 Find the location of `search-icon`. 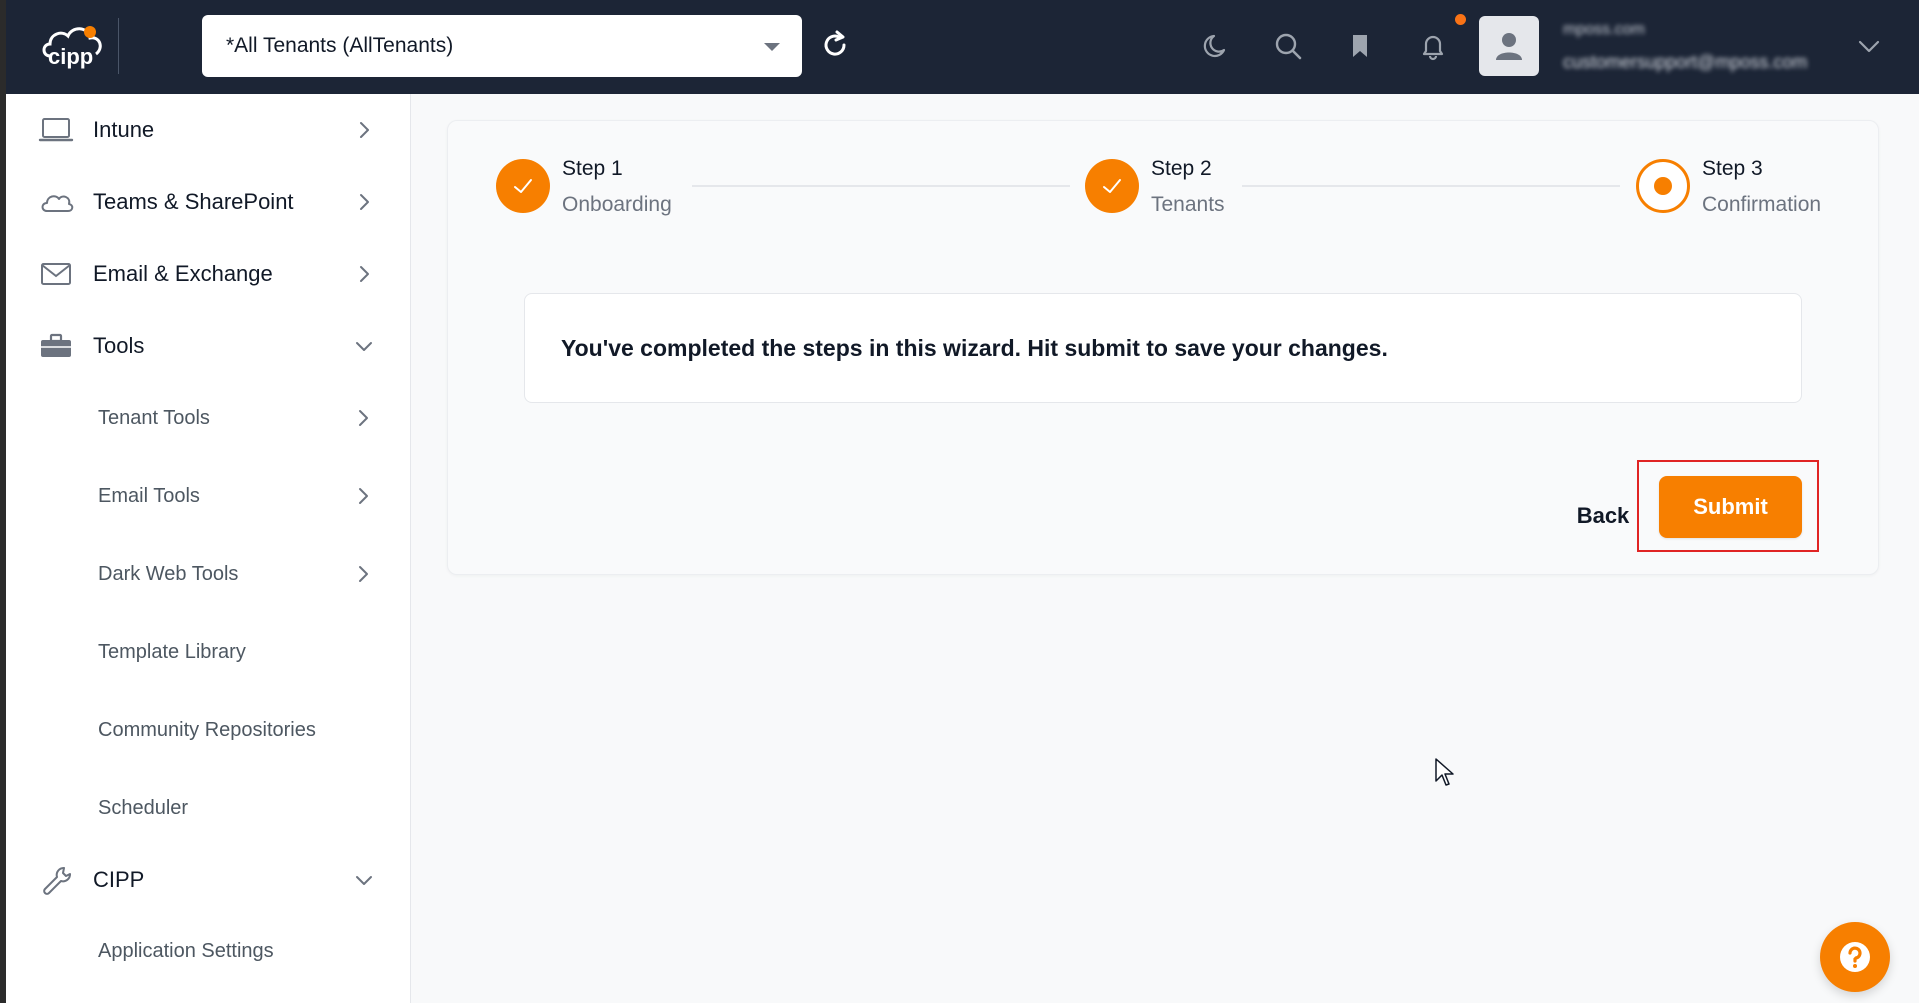

search-icon is located at coordinates (1288, 46).